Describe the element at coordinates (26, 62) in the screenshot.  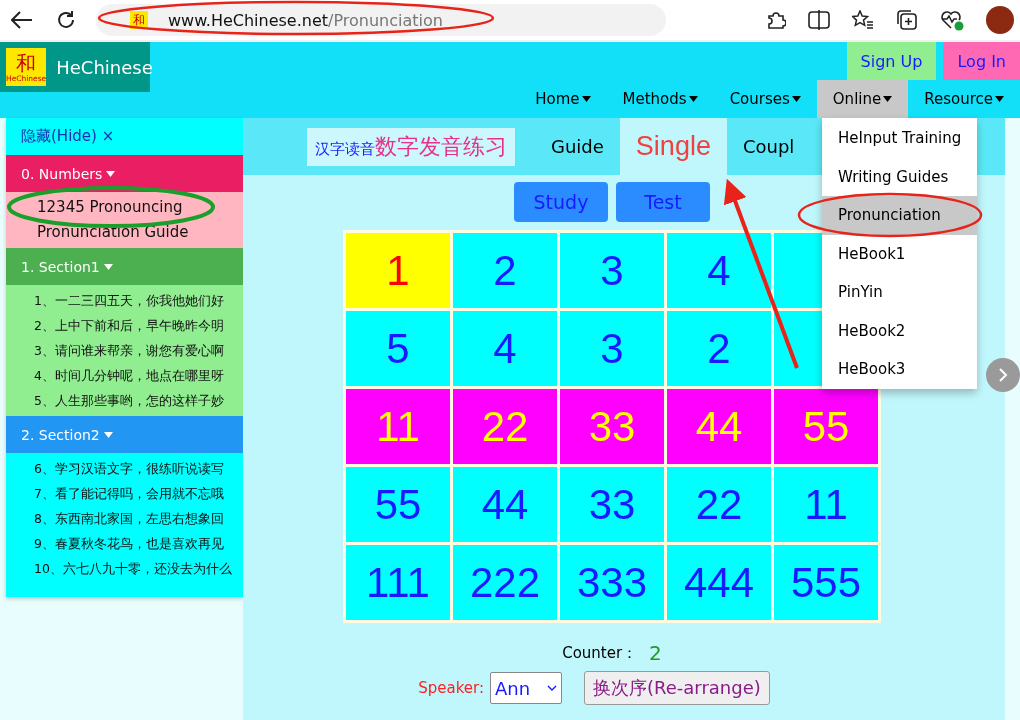
I see `logo-mark: 和` at that location.